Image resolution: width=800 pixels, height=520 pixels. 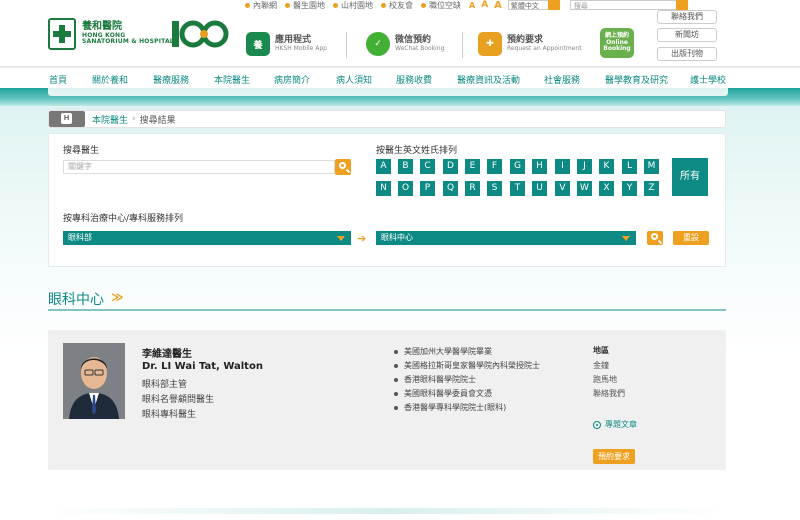 What do you see at coordinates (383, 188) in the screenshot?
I see `letter-n-button: N` at bounding box center [383, 188].